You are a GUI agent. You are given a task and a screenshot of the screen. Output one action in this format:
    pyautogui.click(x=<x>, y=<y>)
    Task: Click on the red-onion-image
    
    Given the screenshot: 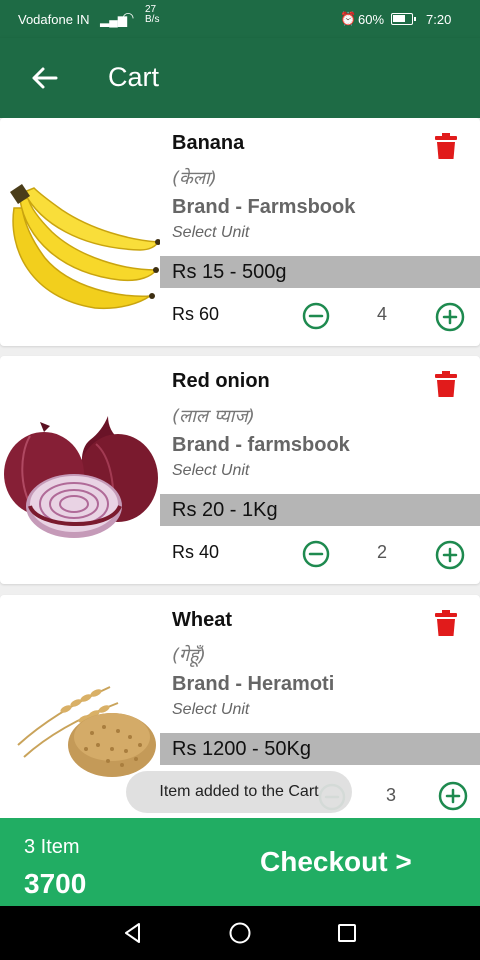 What is the action you would take?
    pyautogui.click(x=81, y=477)
    